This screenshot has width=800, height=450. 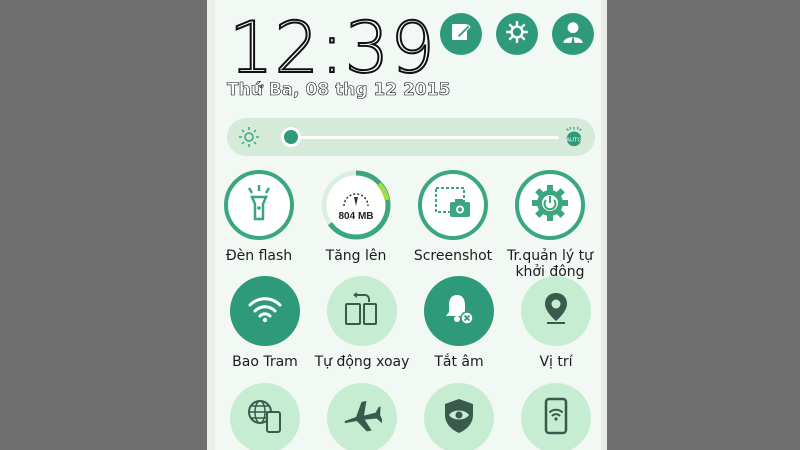 I want to click on tile-boost-button: 804 MB, so click(x=356, y=205).